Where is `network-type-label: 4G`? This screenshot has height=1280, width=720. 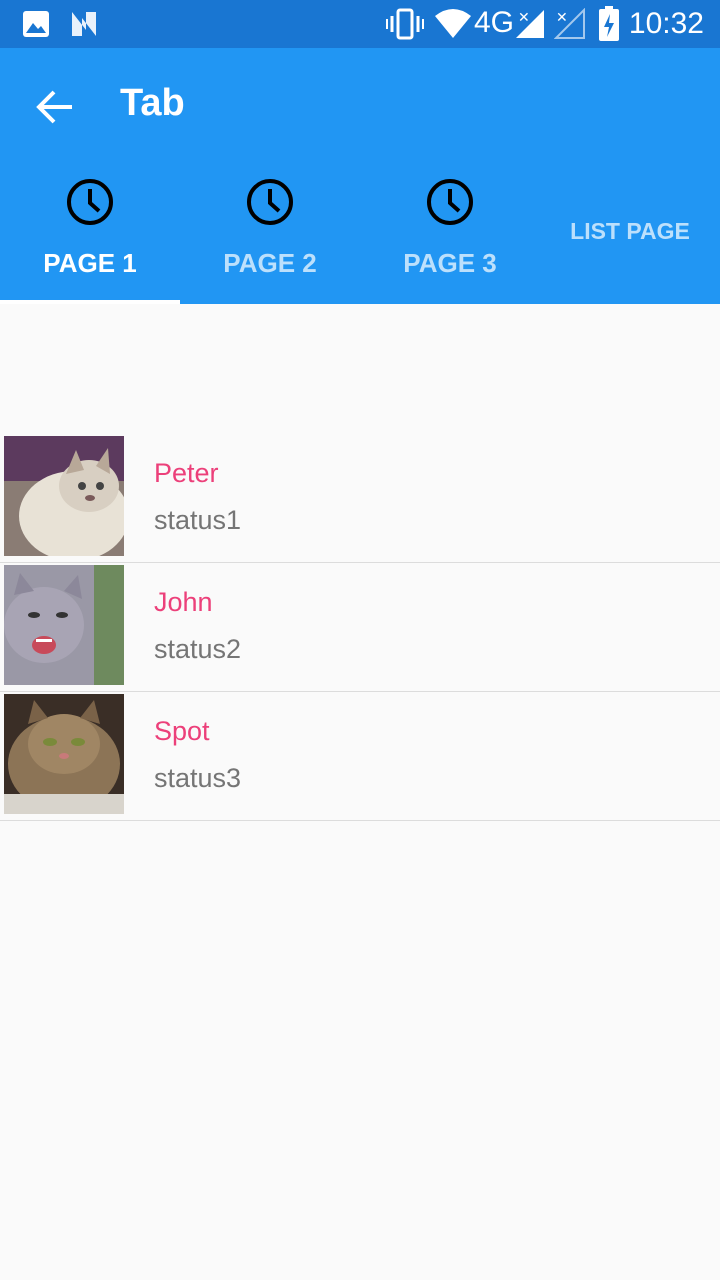 network-type-label: 4G is located at coordinates (494, 22).